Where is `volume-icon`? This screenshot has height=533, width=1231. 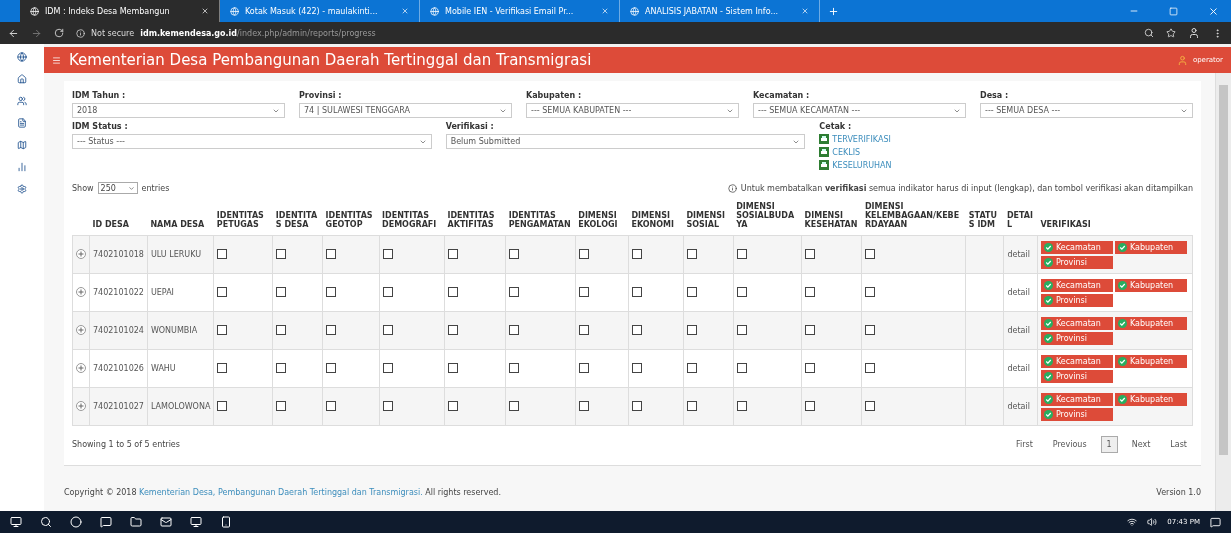 volume-icon is located at coordinates (1152, 522).